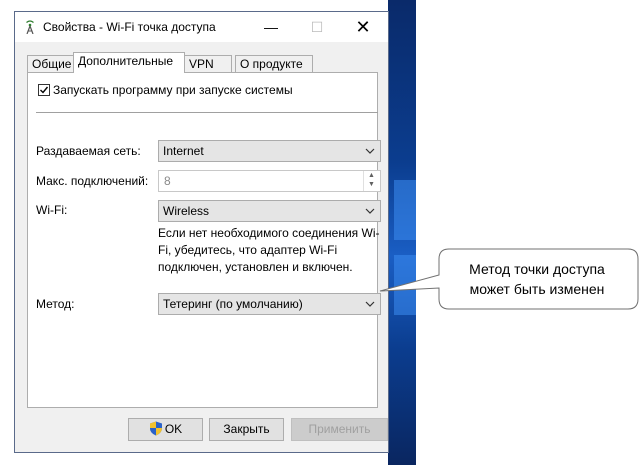 The height and width of the screenshot is (465, 642). I want to click on callout-text: Метод точки доступа может быть изменен, so click(537, 279).